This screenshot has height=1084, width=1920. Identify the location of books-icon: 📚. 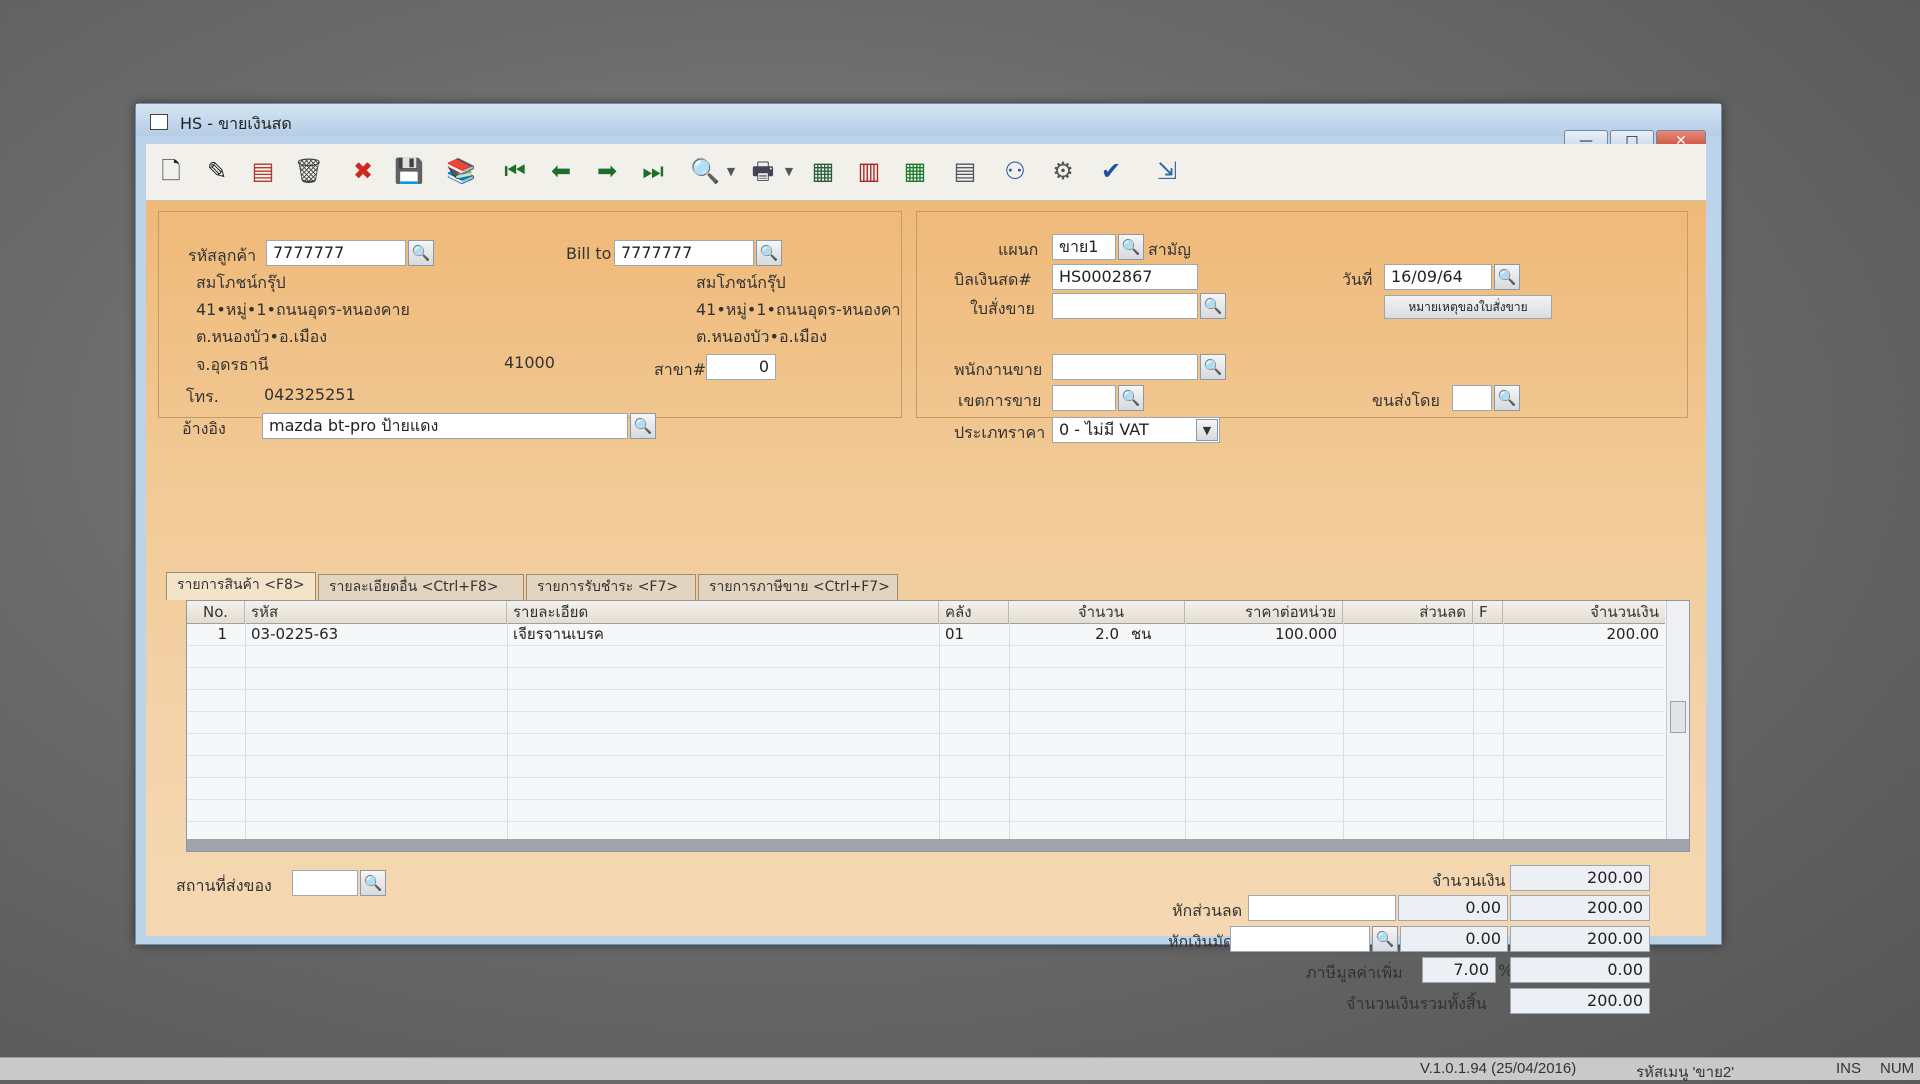
(461, 171).